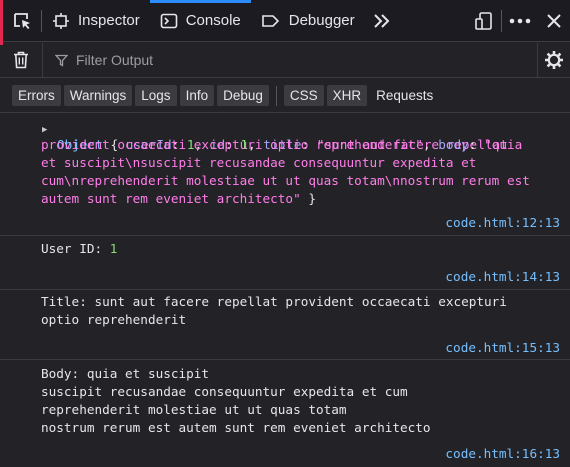 The height and width of the screenshot is (467, 570). I want to click on trash-icon, so click(21, 60).